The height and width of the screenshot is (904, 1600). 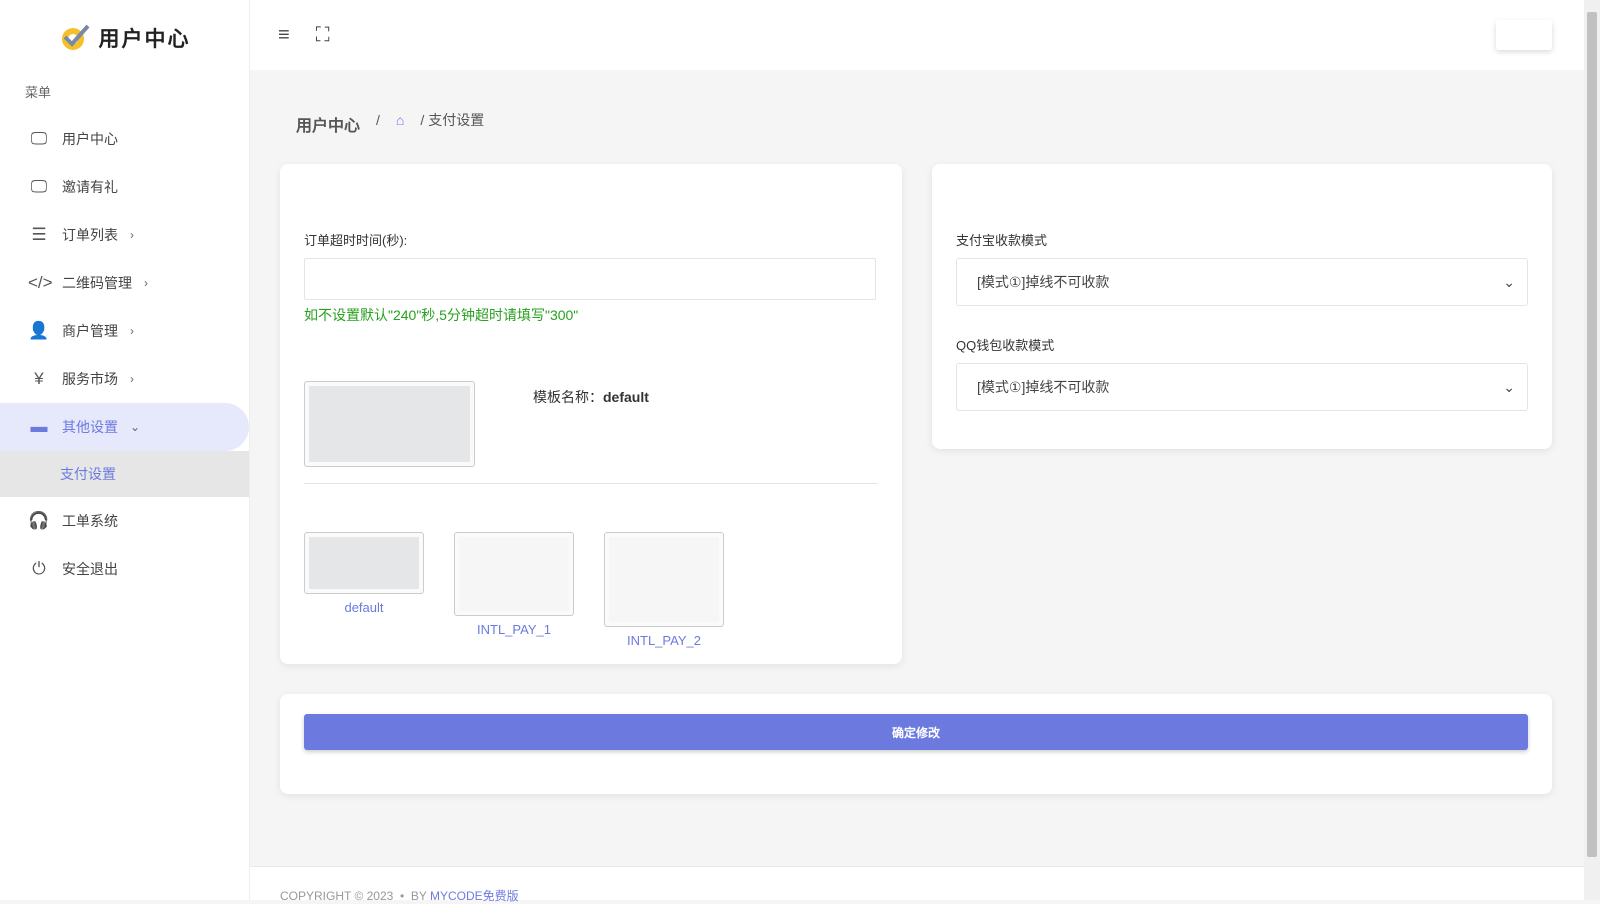 I want to click on divider, so click(x=591, y=483).